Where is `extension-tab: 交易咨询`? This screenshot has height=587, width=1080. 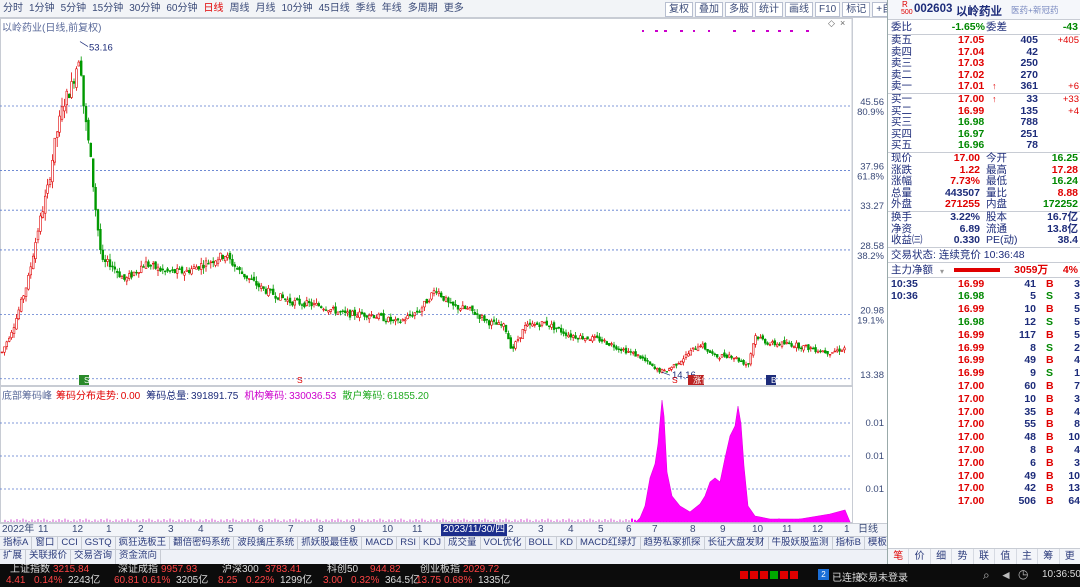
extension-tab: 交易咨询 is located at coordinates (94, 557).